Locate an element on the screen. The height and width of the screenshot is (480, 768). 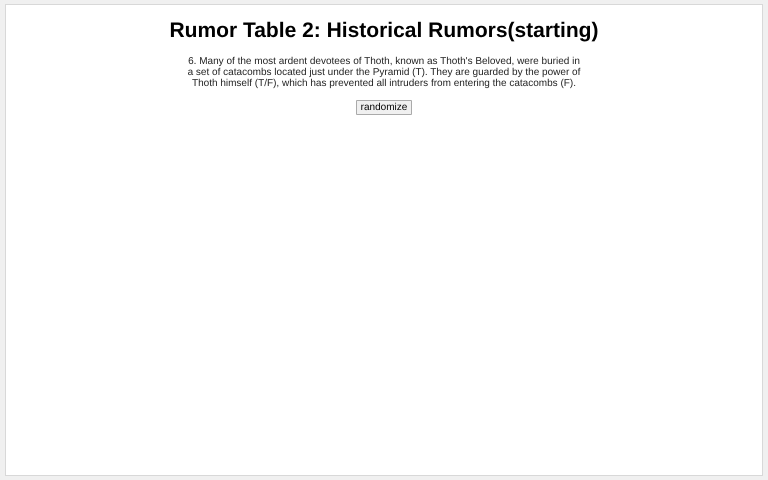
randomize-button: randomize is located at coordinates (384, 107).